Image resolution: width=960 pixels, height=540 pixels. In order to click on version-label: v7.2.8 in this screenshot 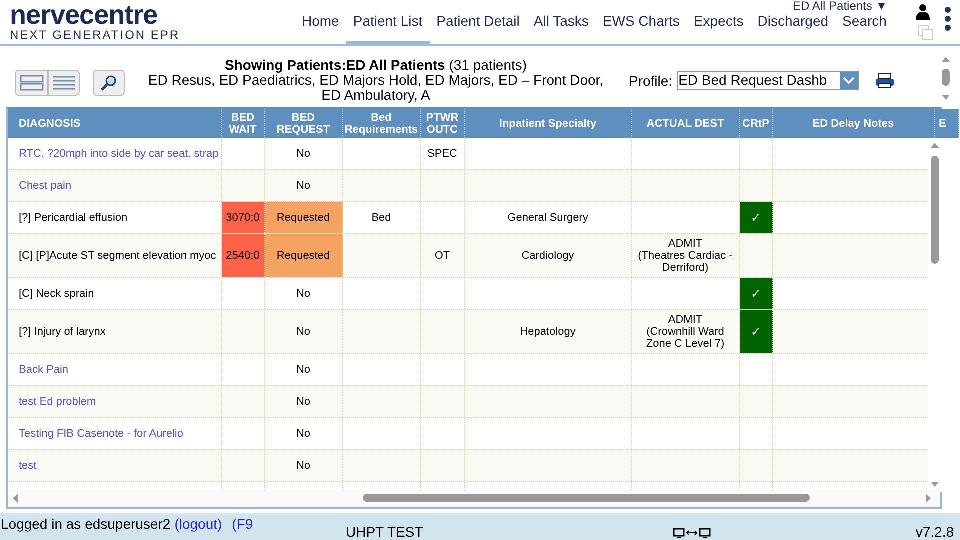, I will do `click(935, 531)`.